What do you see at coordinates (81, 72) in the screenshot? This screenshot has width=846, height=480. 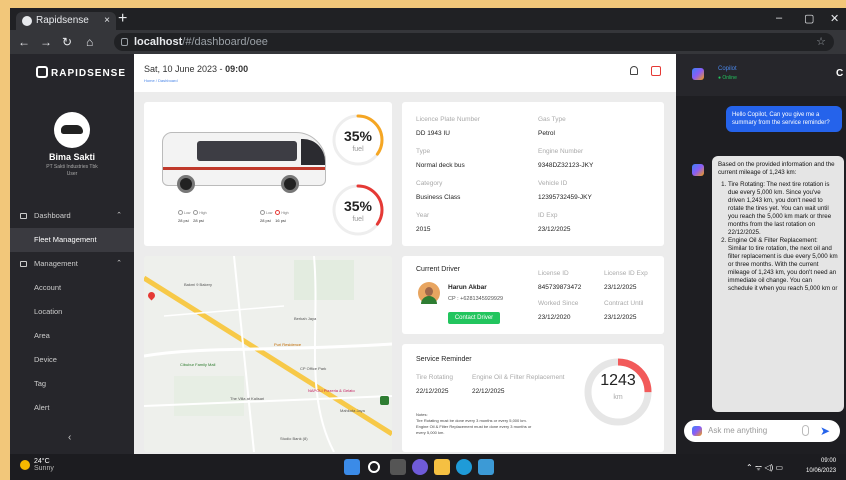 I see `brand-logo: RAPIDSENSE` at bounding box center [81, 72].